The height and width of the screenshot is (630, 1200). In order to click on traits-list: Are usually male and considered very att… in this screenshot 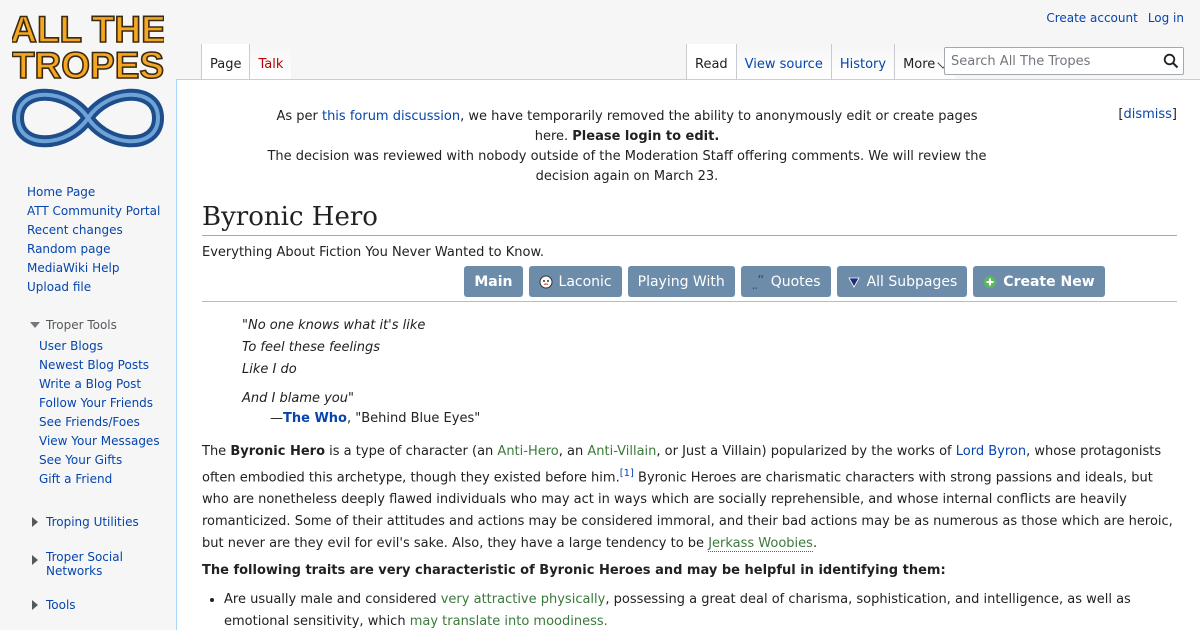, I will do `click(700, 609)`.